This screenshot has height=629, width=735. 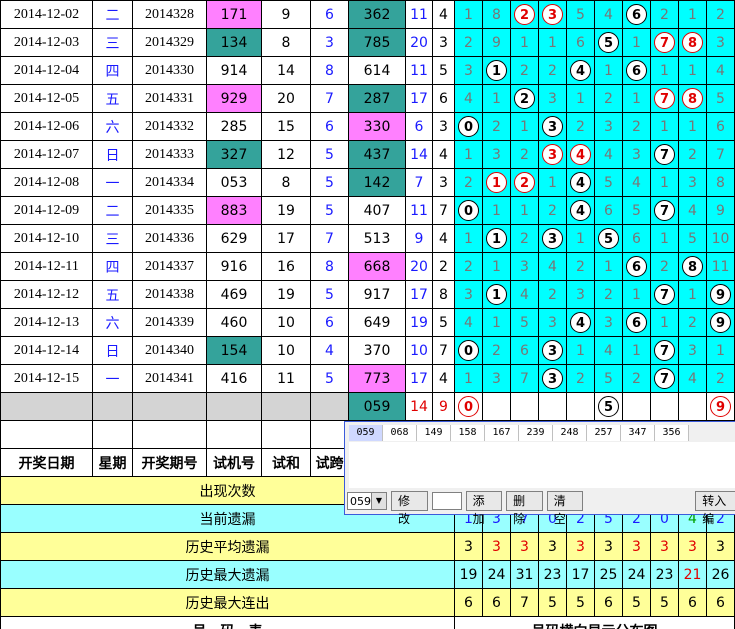 What do you see at coordinates (496, 126) in the screenshot?
I see `distribution-cell-1: 2` at bounding box center [496, 126].